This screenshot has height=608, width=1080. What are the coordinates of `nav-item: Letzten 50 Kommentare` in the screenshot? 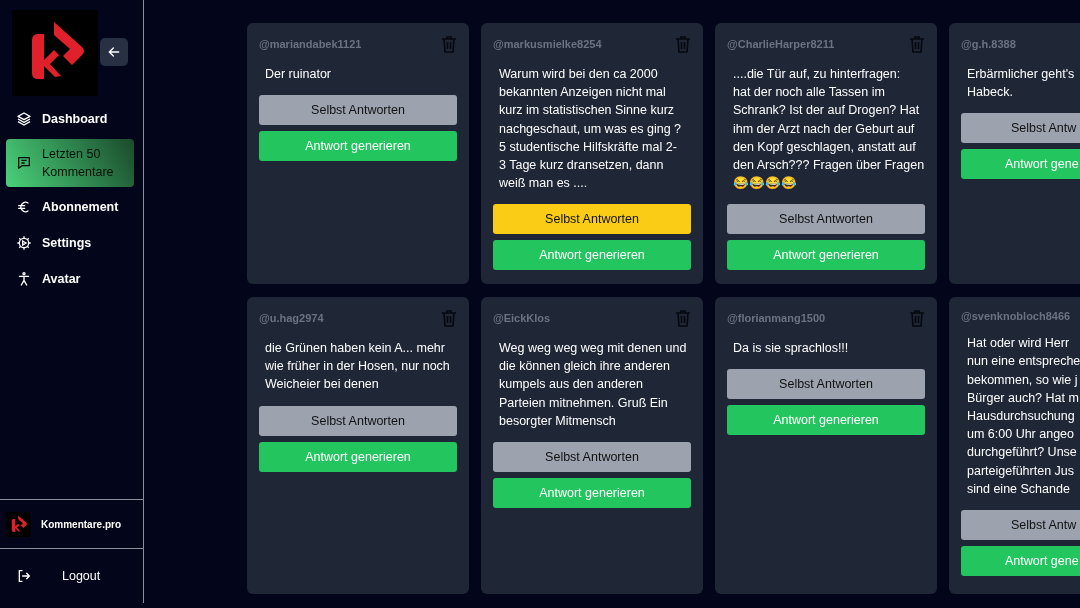 It's located at (70, 163).